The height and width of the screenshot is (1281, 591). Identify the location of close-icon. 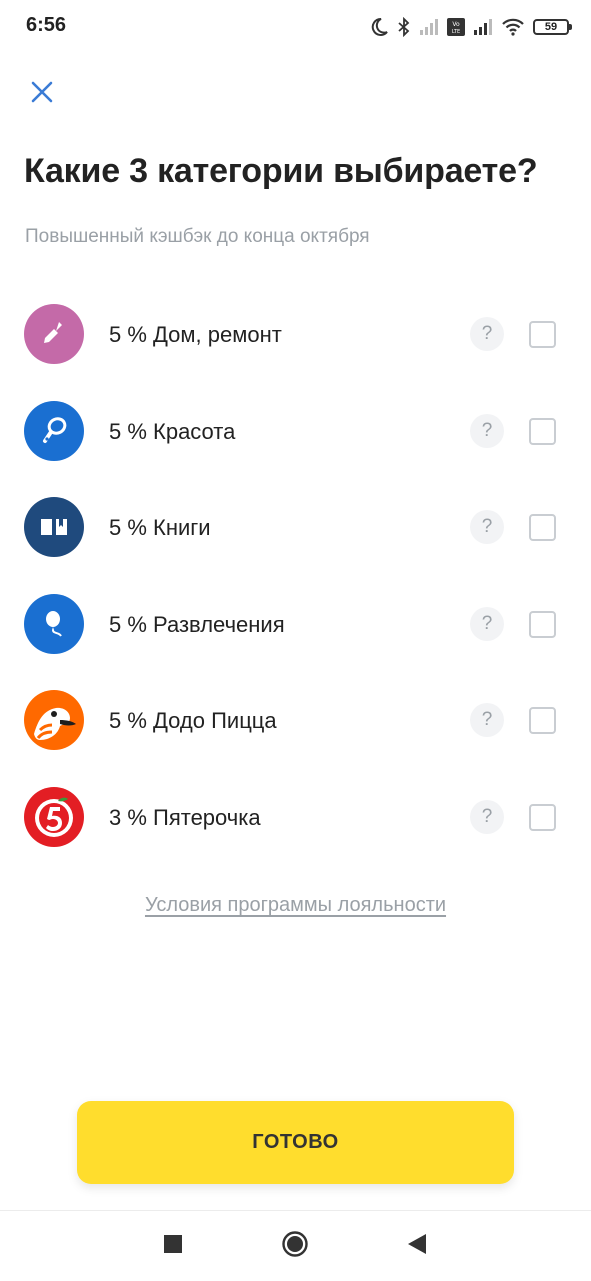
(42, 94).